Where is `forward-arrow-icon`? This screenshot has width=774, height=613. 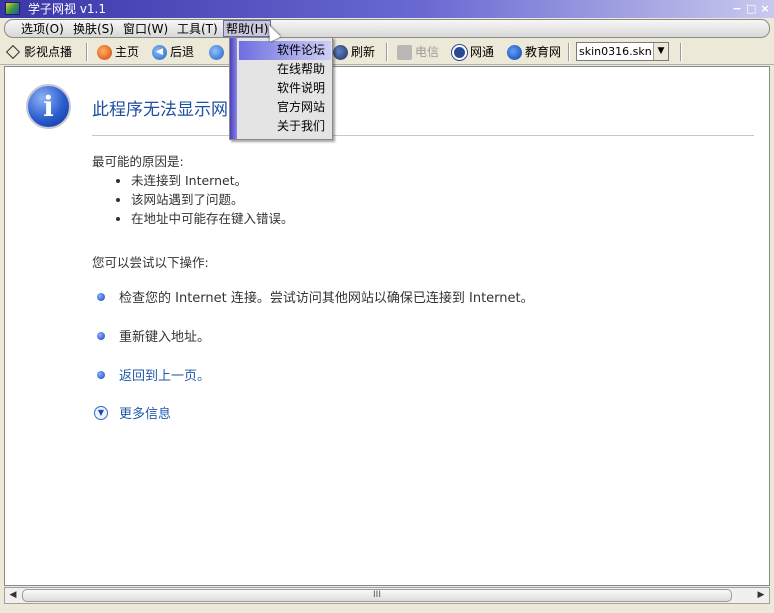 forward-arrow-icon is located at coordinates (216, 52).